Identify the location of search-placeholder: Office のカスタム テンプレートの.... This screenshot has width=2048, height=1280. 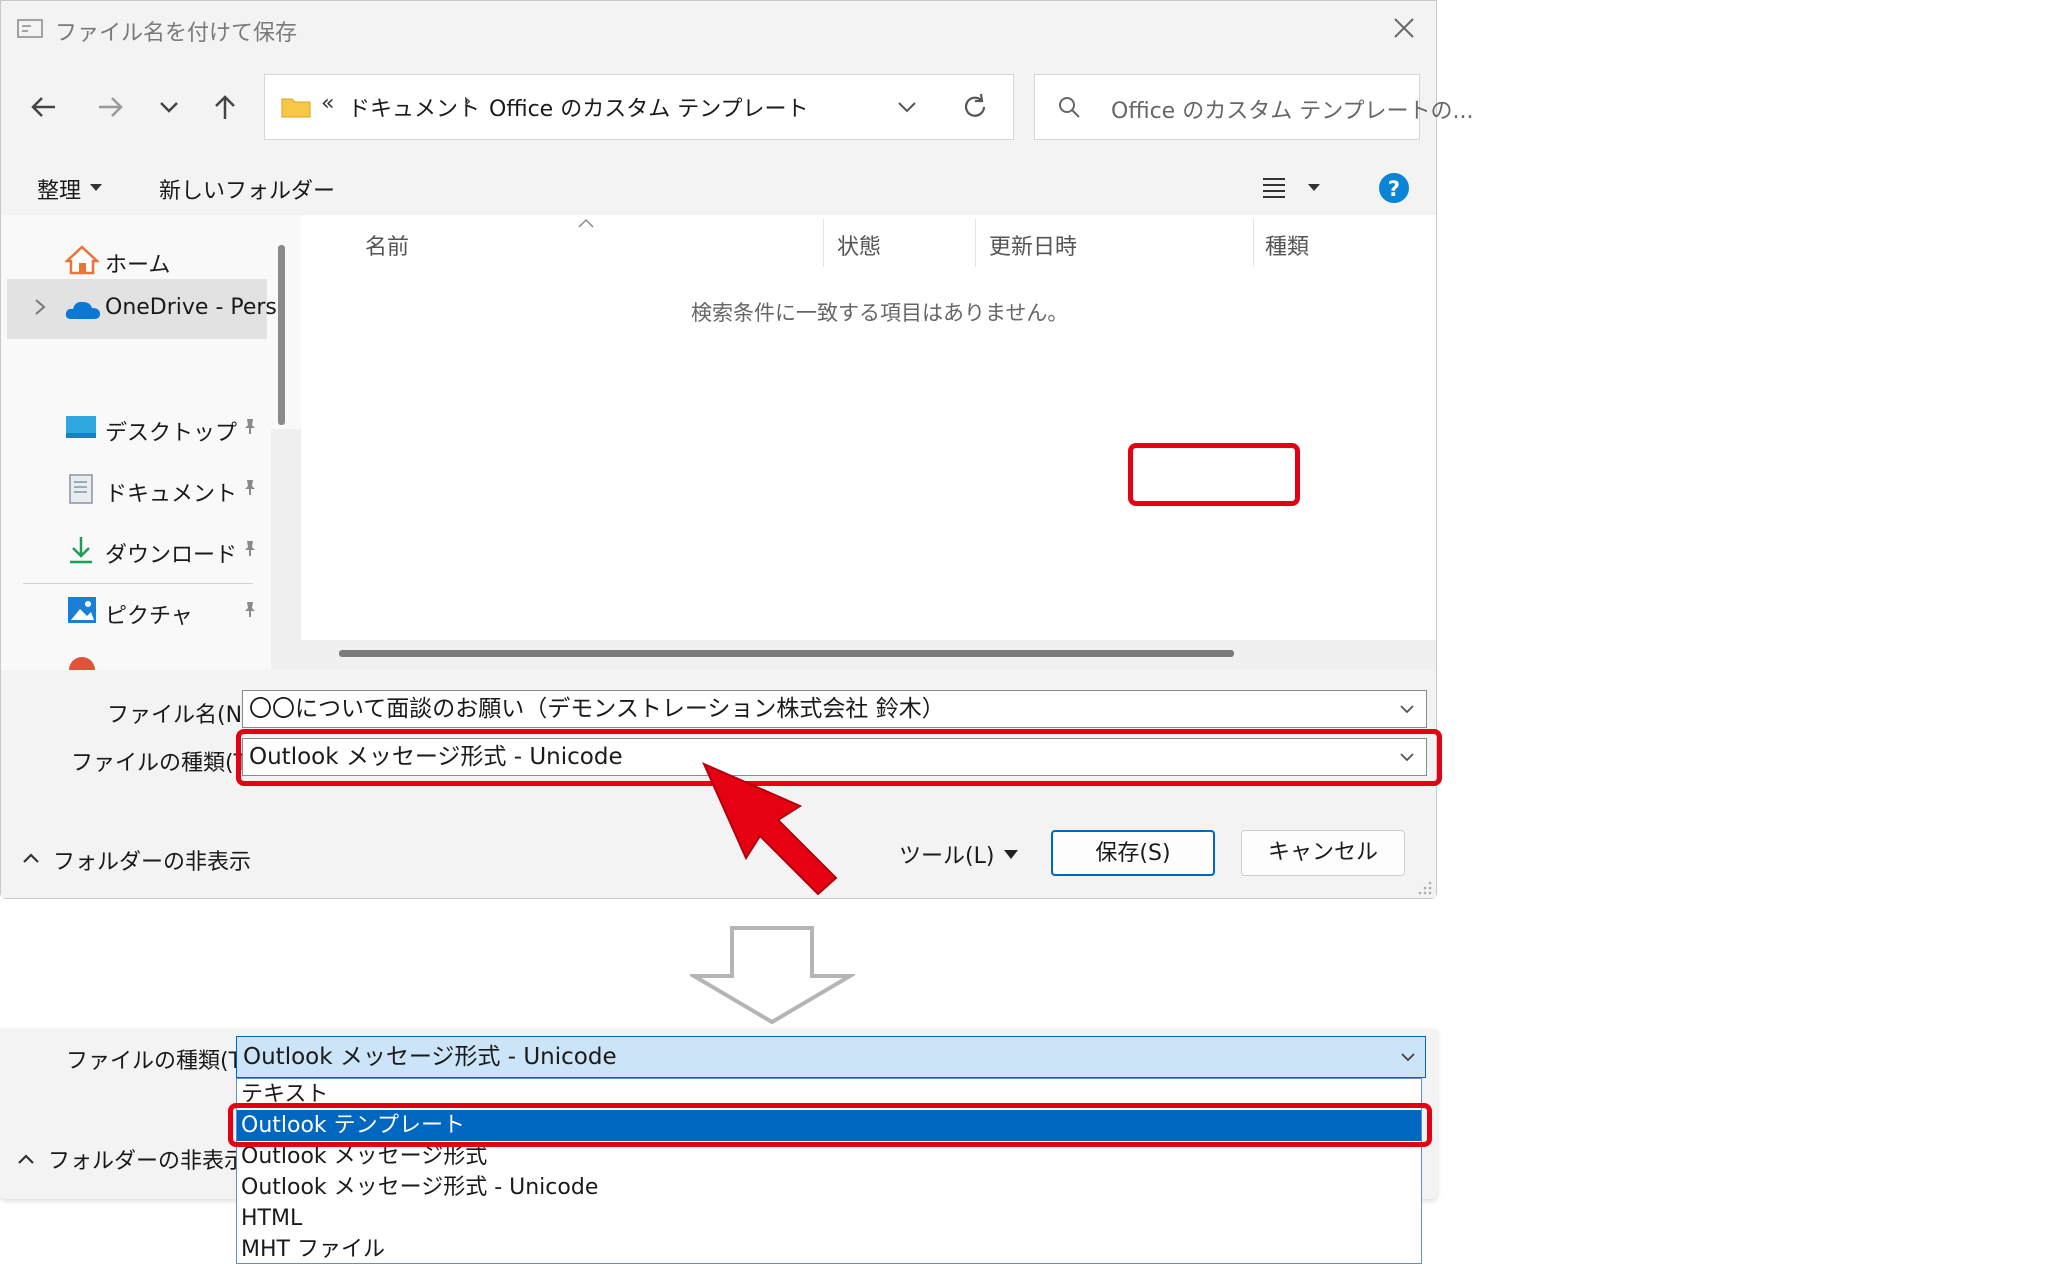
(1292, 111).